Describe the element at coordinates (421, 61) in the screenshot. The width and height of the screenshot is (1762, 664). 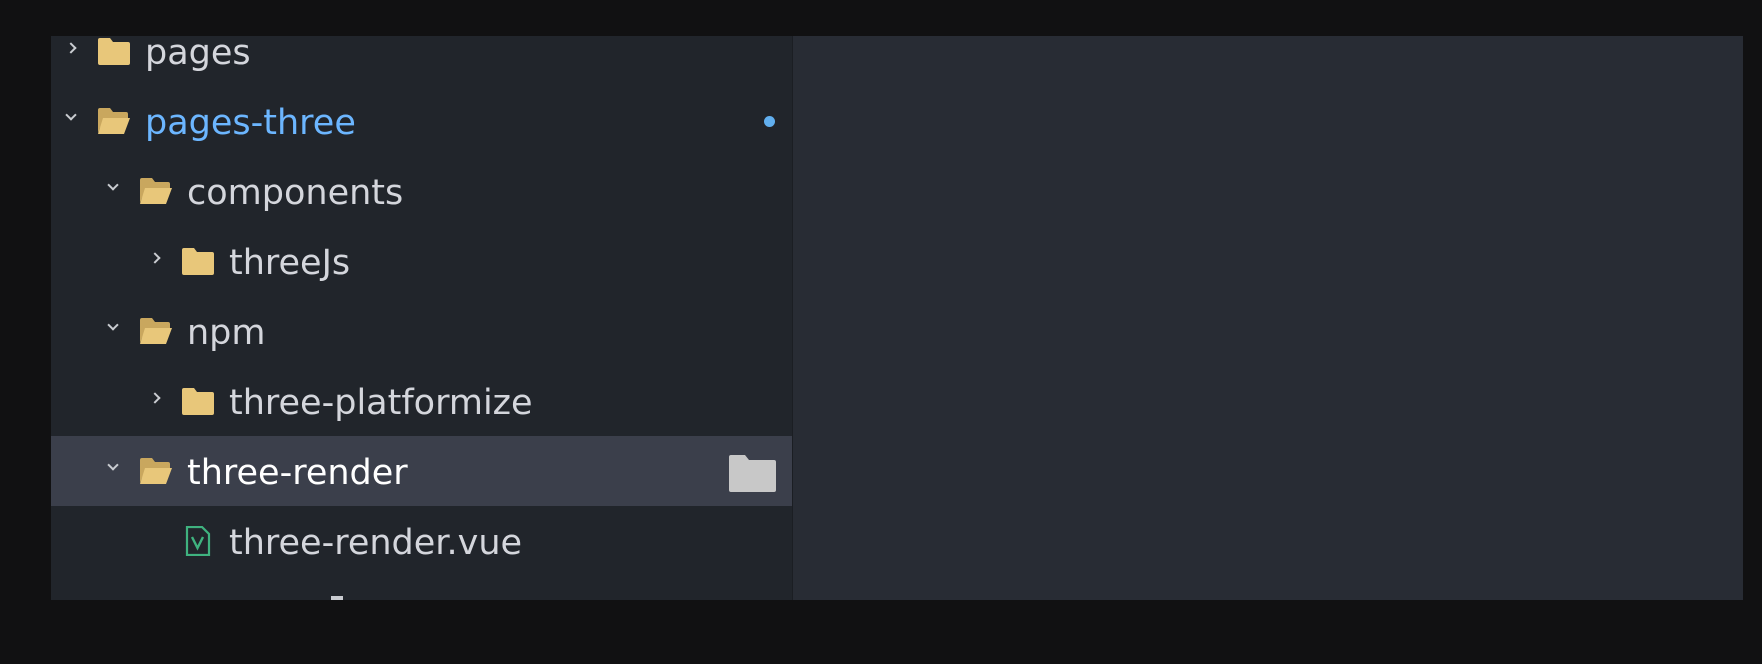
I see `tree-item-pages: pages` at that location.